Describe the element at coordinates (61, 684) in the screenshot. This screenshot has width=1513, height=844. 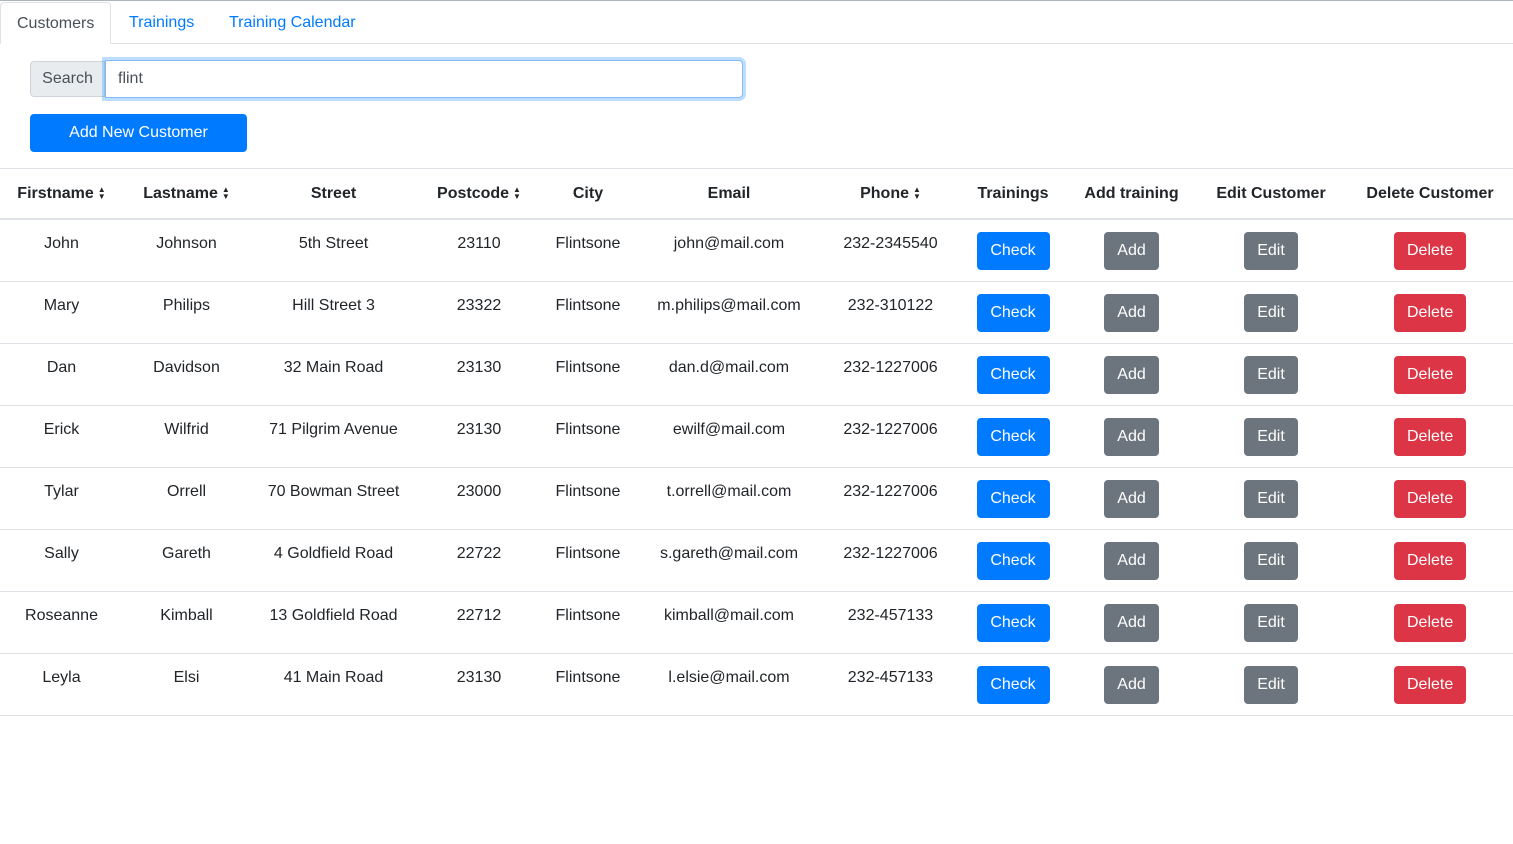
I see `cell-firstname: Leyla` at that location.